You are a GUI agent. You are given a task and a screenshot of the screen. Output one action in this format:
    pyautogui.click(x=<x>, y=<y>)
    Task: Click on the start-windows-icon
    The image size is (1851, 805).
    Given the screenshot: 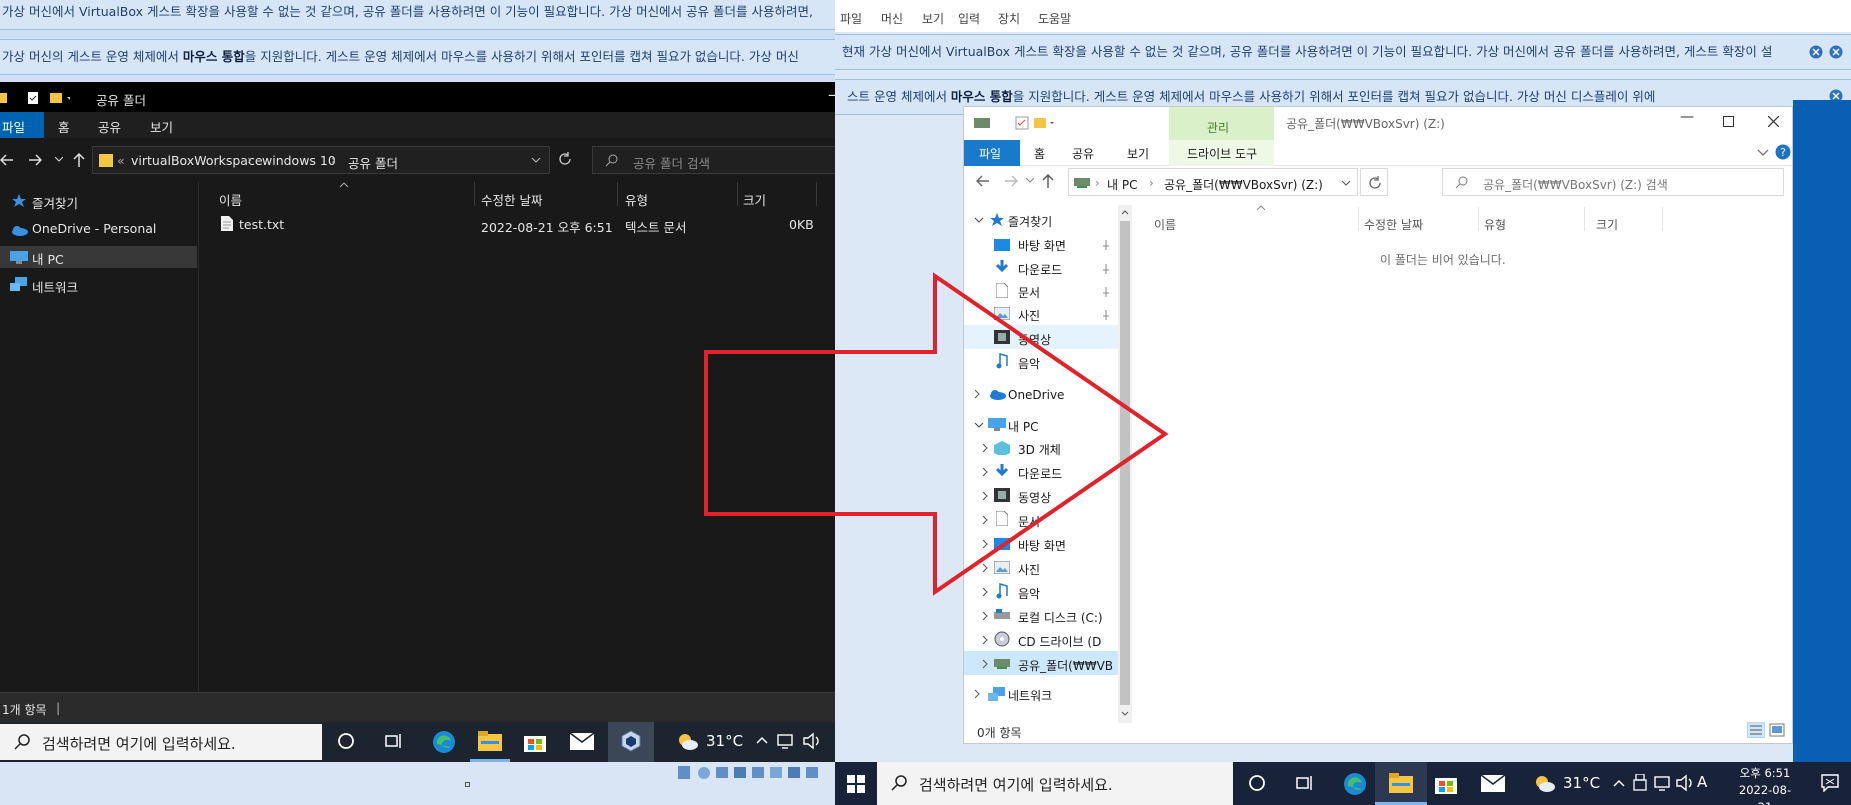 What is the action you would take?
    pyautogui.click(x=856, y=784)
    